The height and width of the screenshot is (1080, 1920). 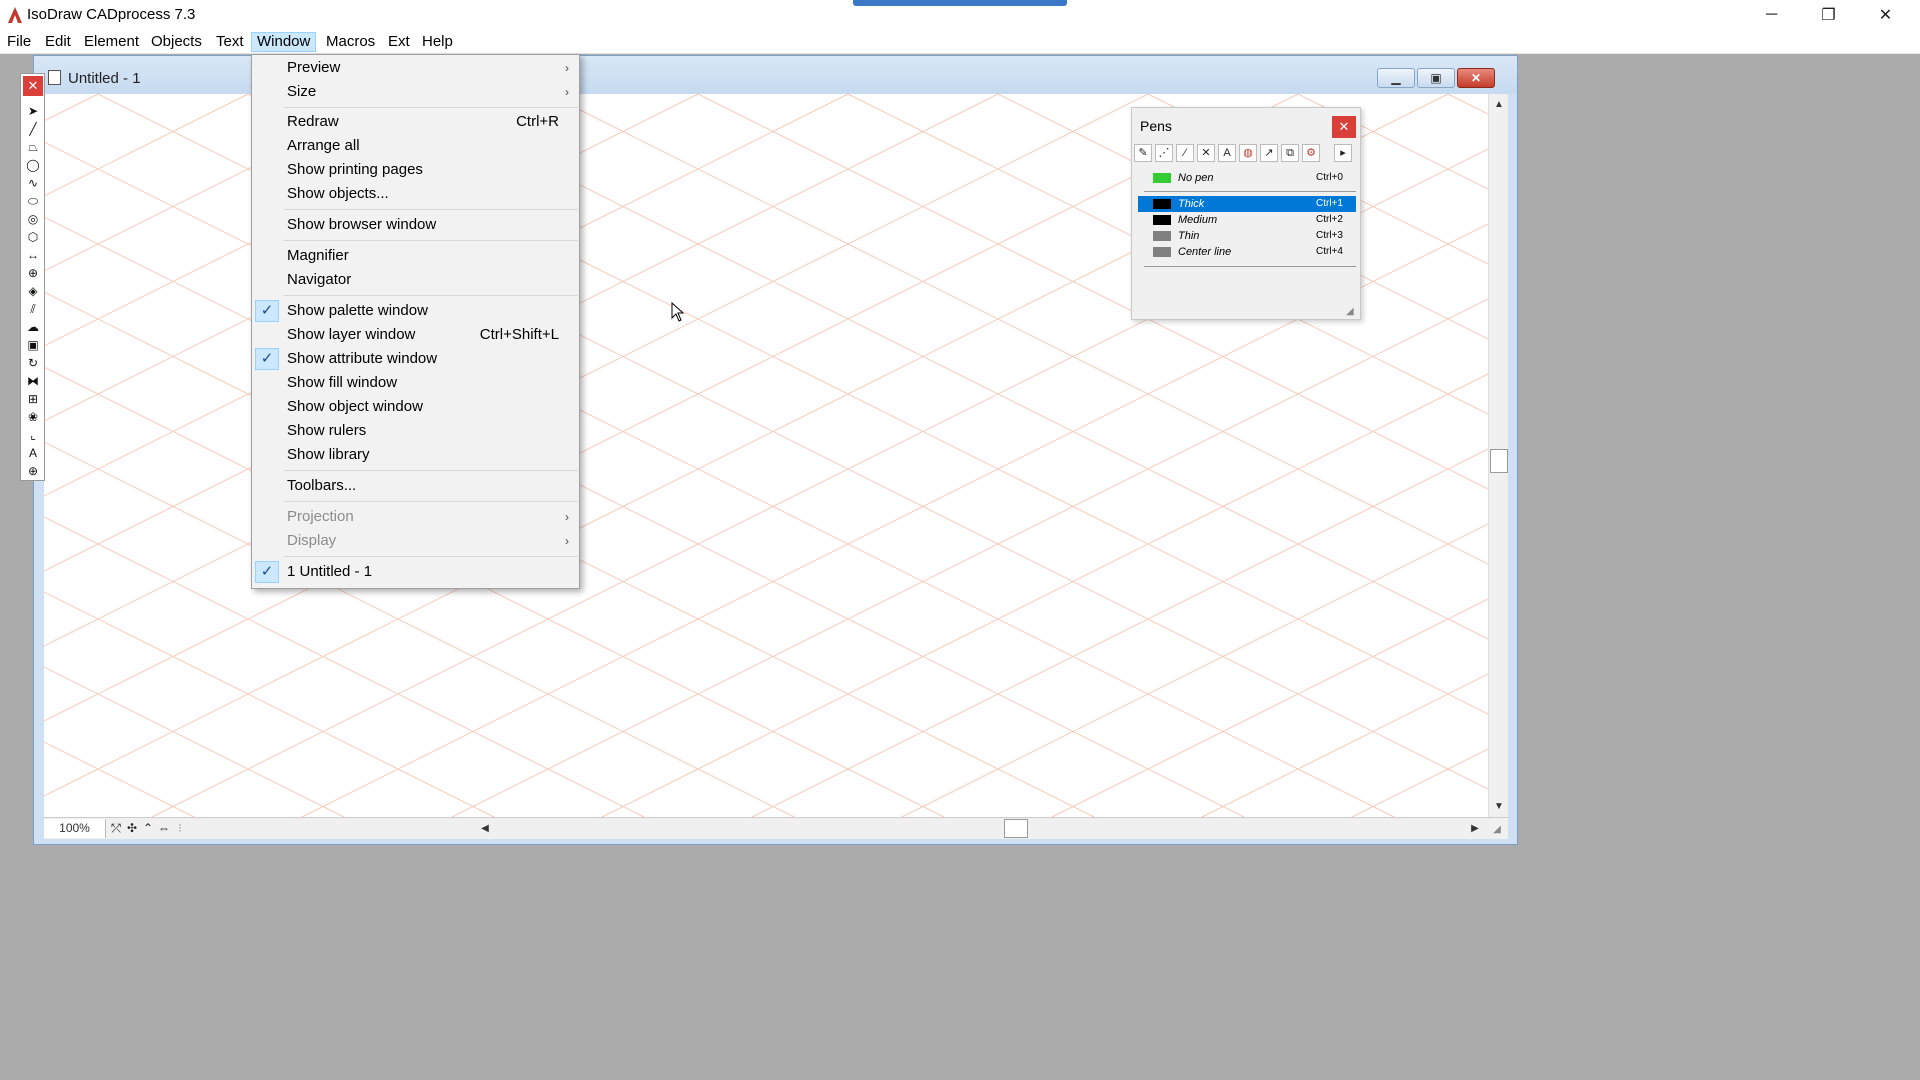 What do you see at coordinates (415, 383) in the screenshot?
I see `menu-show-fill-window: Show fill window` at bounding box center [415, 383].